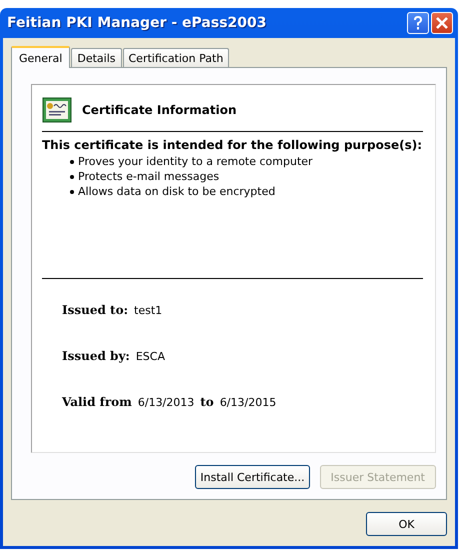 The height and width of the screenshot is (558, 459). Describe the element at coordinates (406, 524) in the screenshot. I see `ok-button: OK` at that location.